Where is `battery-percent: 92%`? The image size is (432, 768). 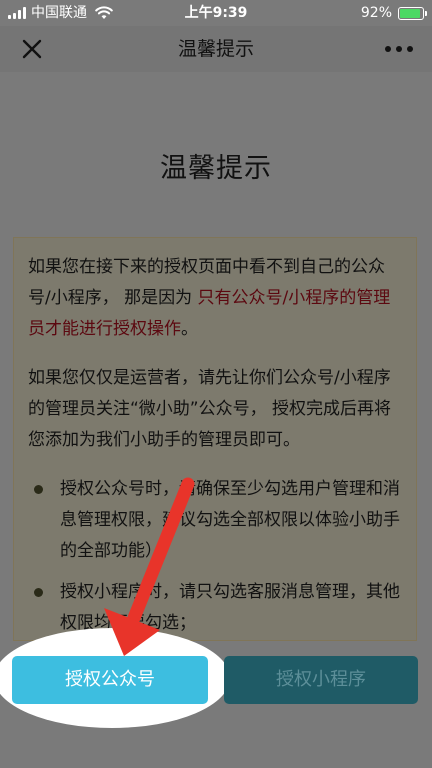 battery-percent: 92% is located at coordinates (376, 13).